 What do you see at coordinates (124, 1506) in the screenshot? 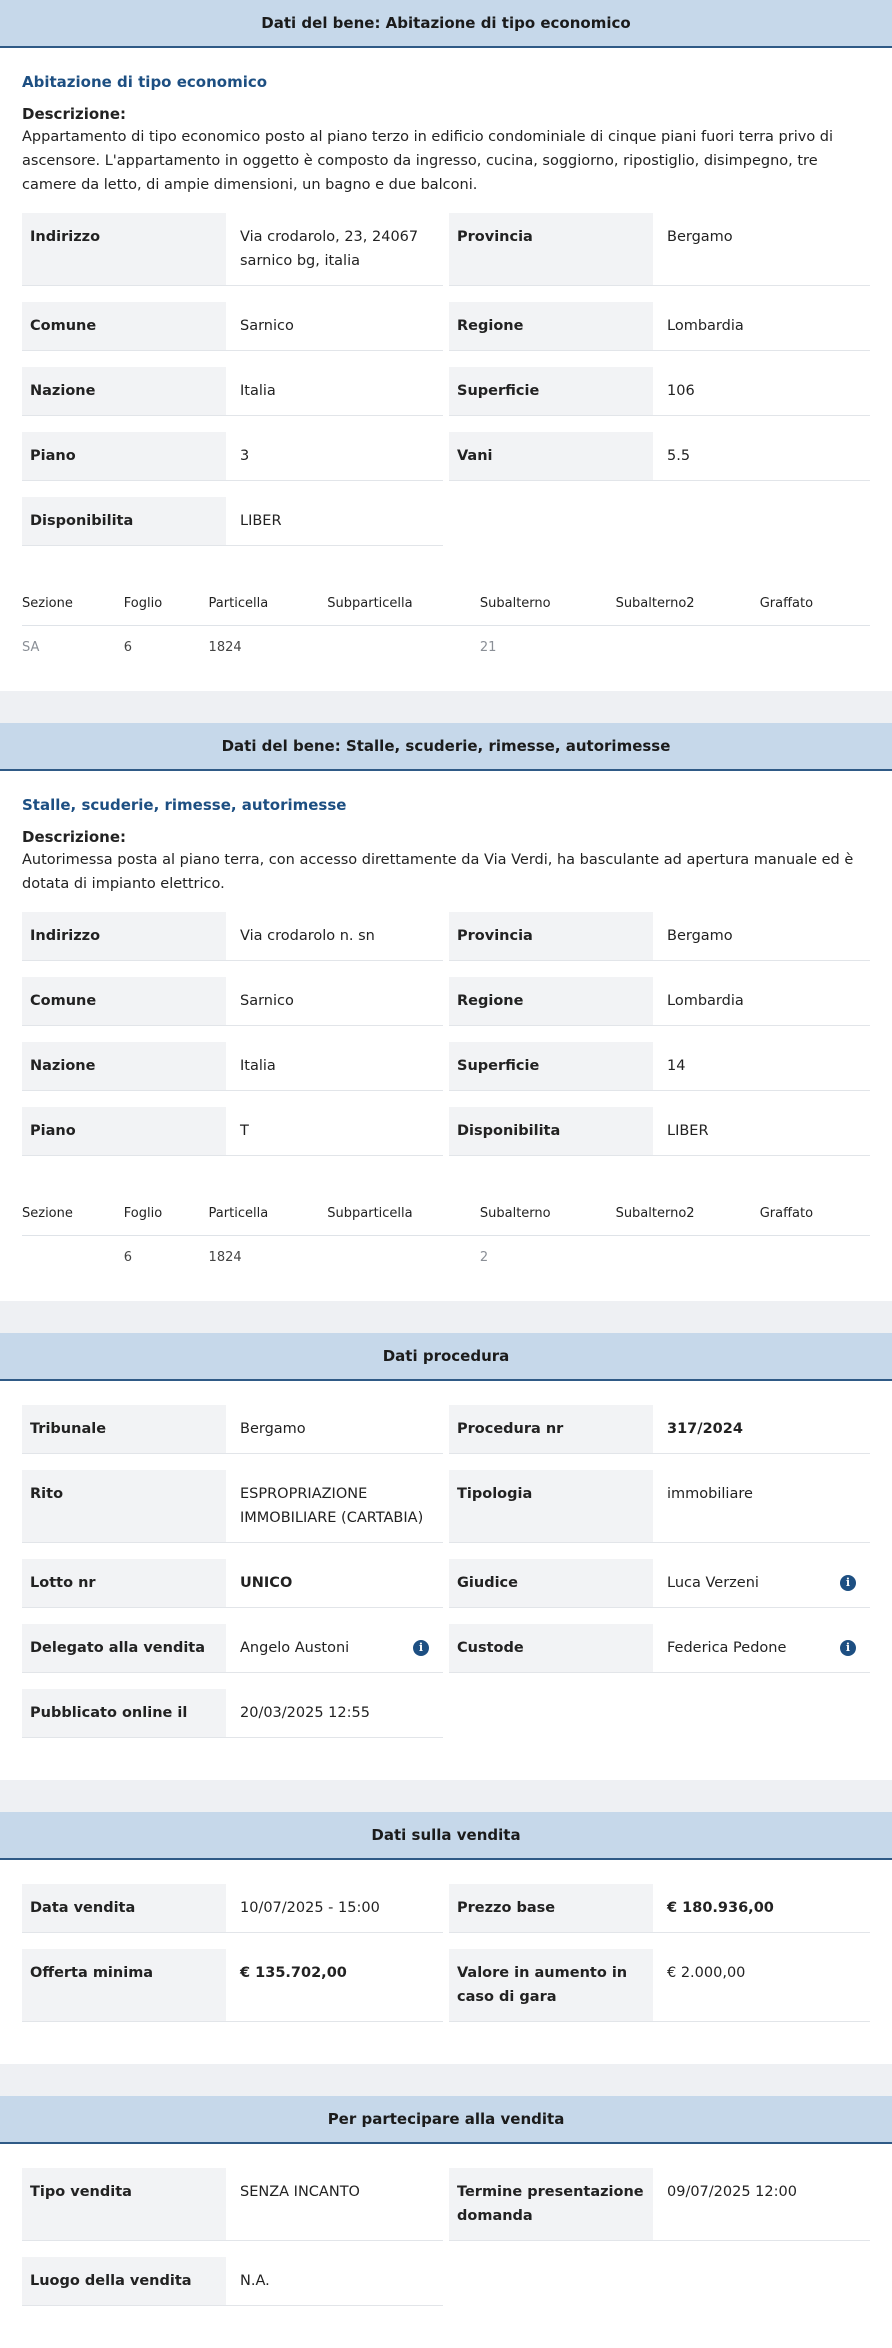
I see `field-label: Rito` at bounding box center [124, 1506].